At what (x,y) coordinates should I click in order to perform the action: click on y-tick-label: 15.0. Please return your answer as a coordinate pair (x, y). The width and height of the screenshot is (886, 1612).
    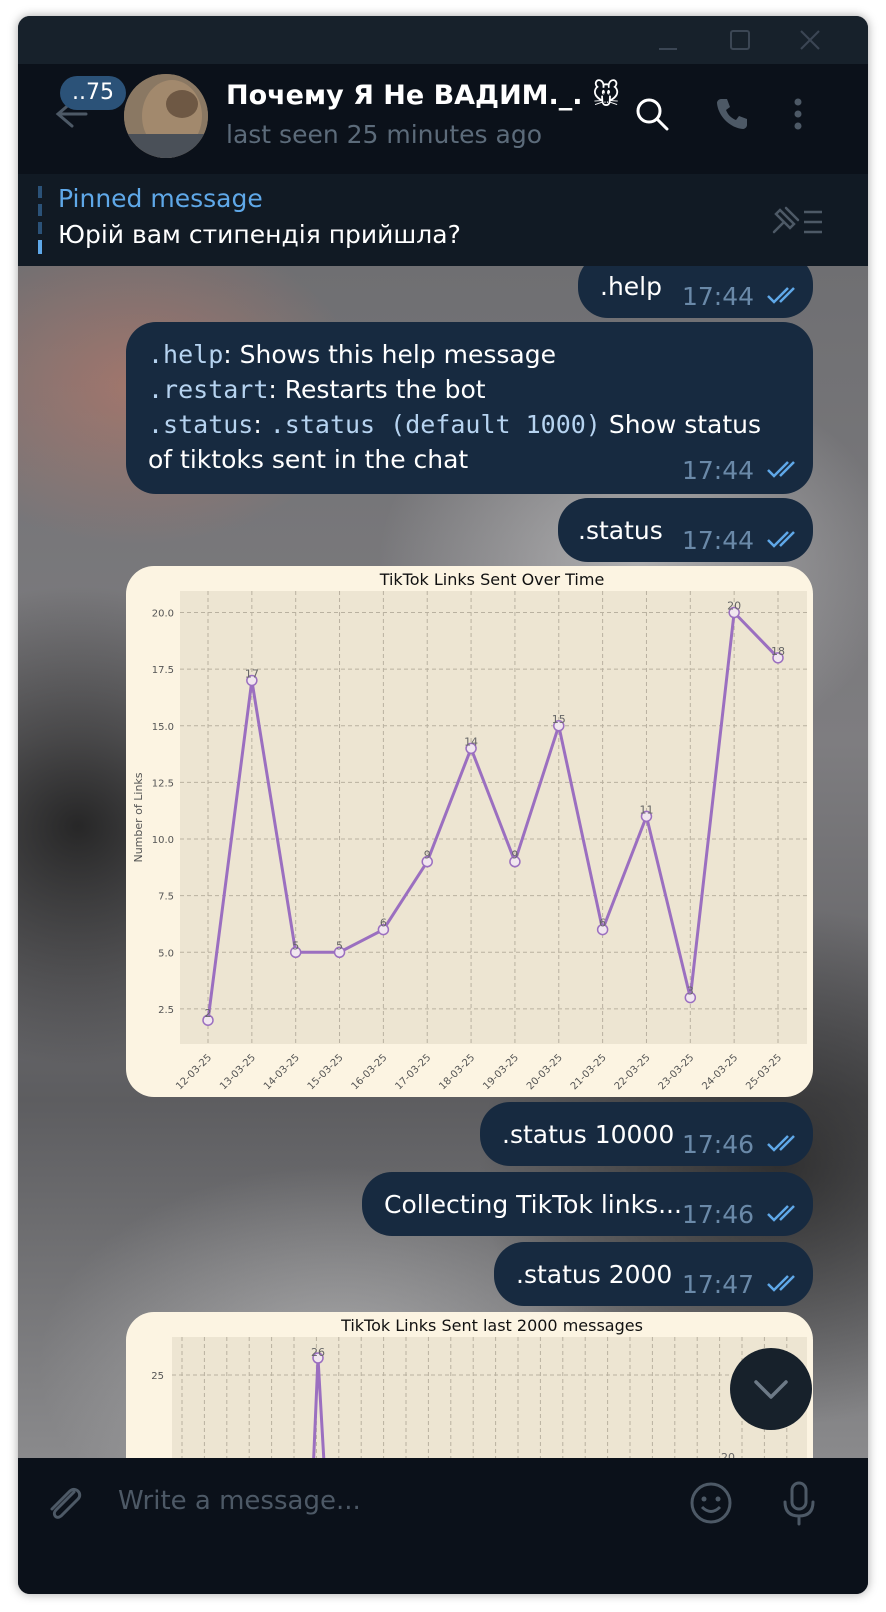
    Looking at the image, I should click on (163, 727).